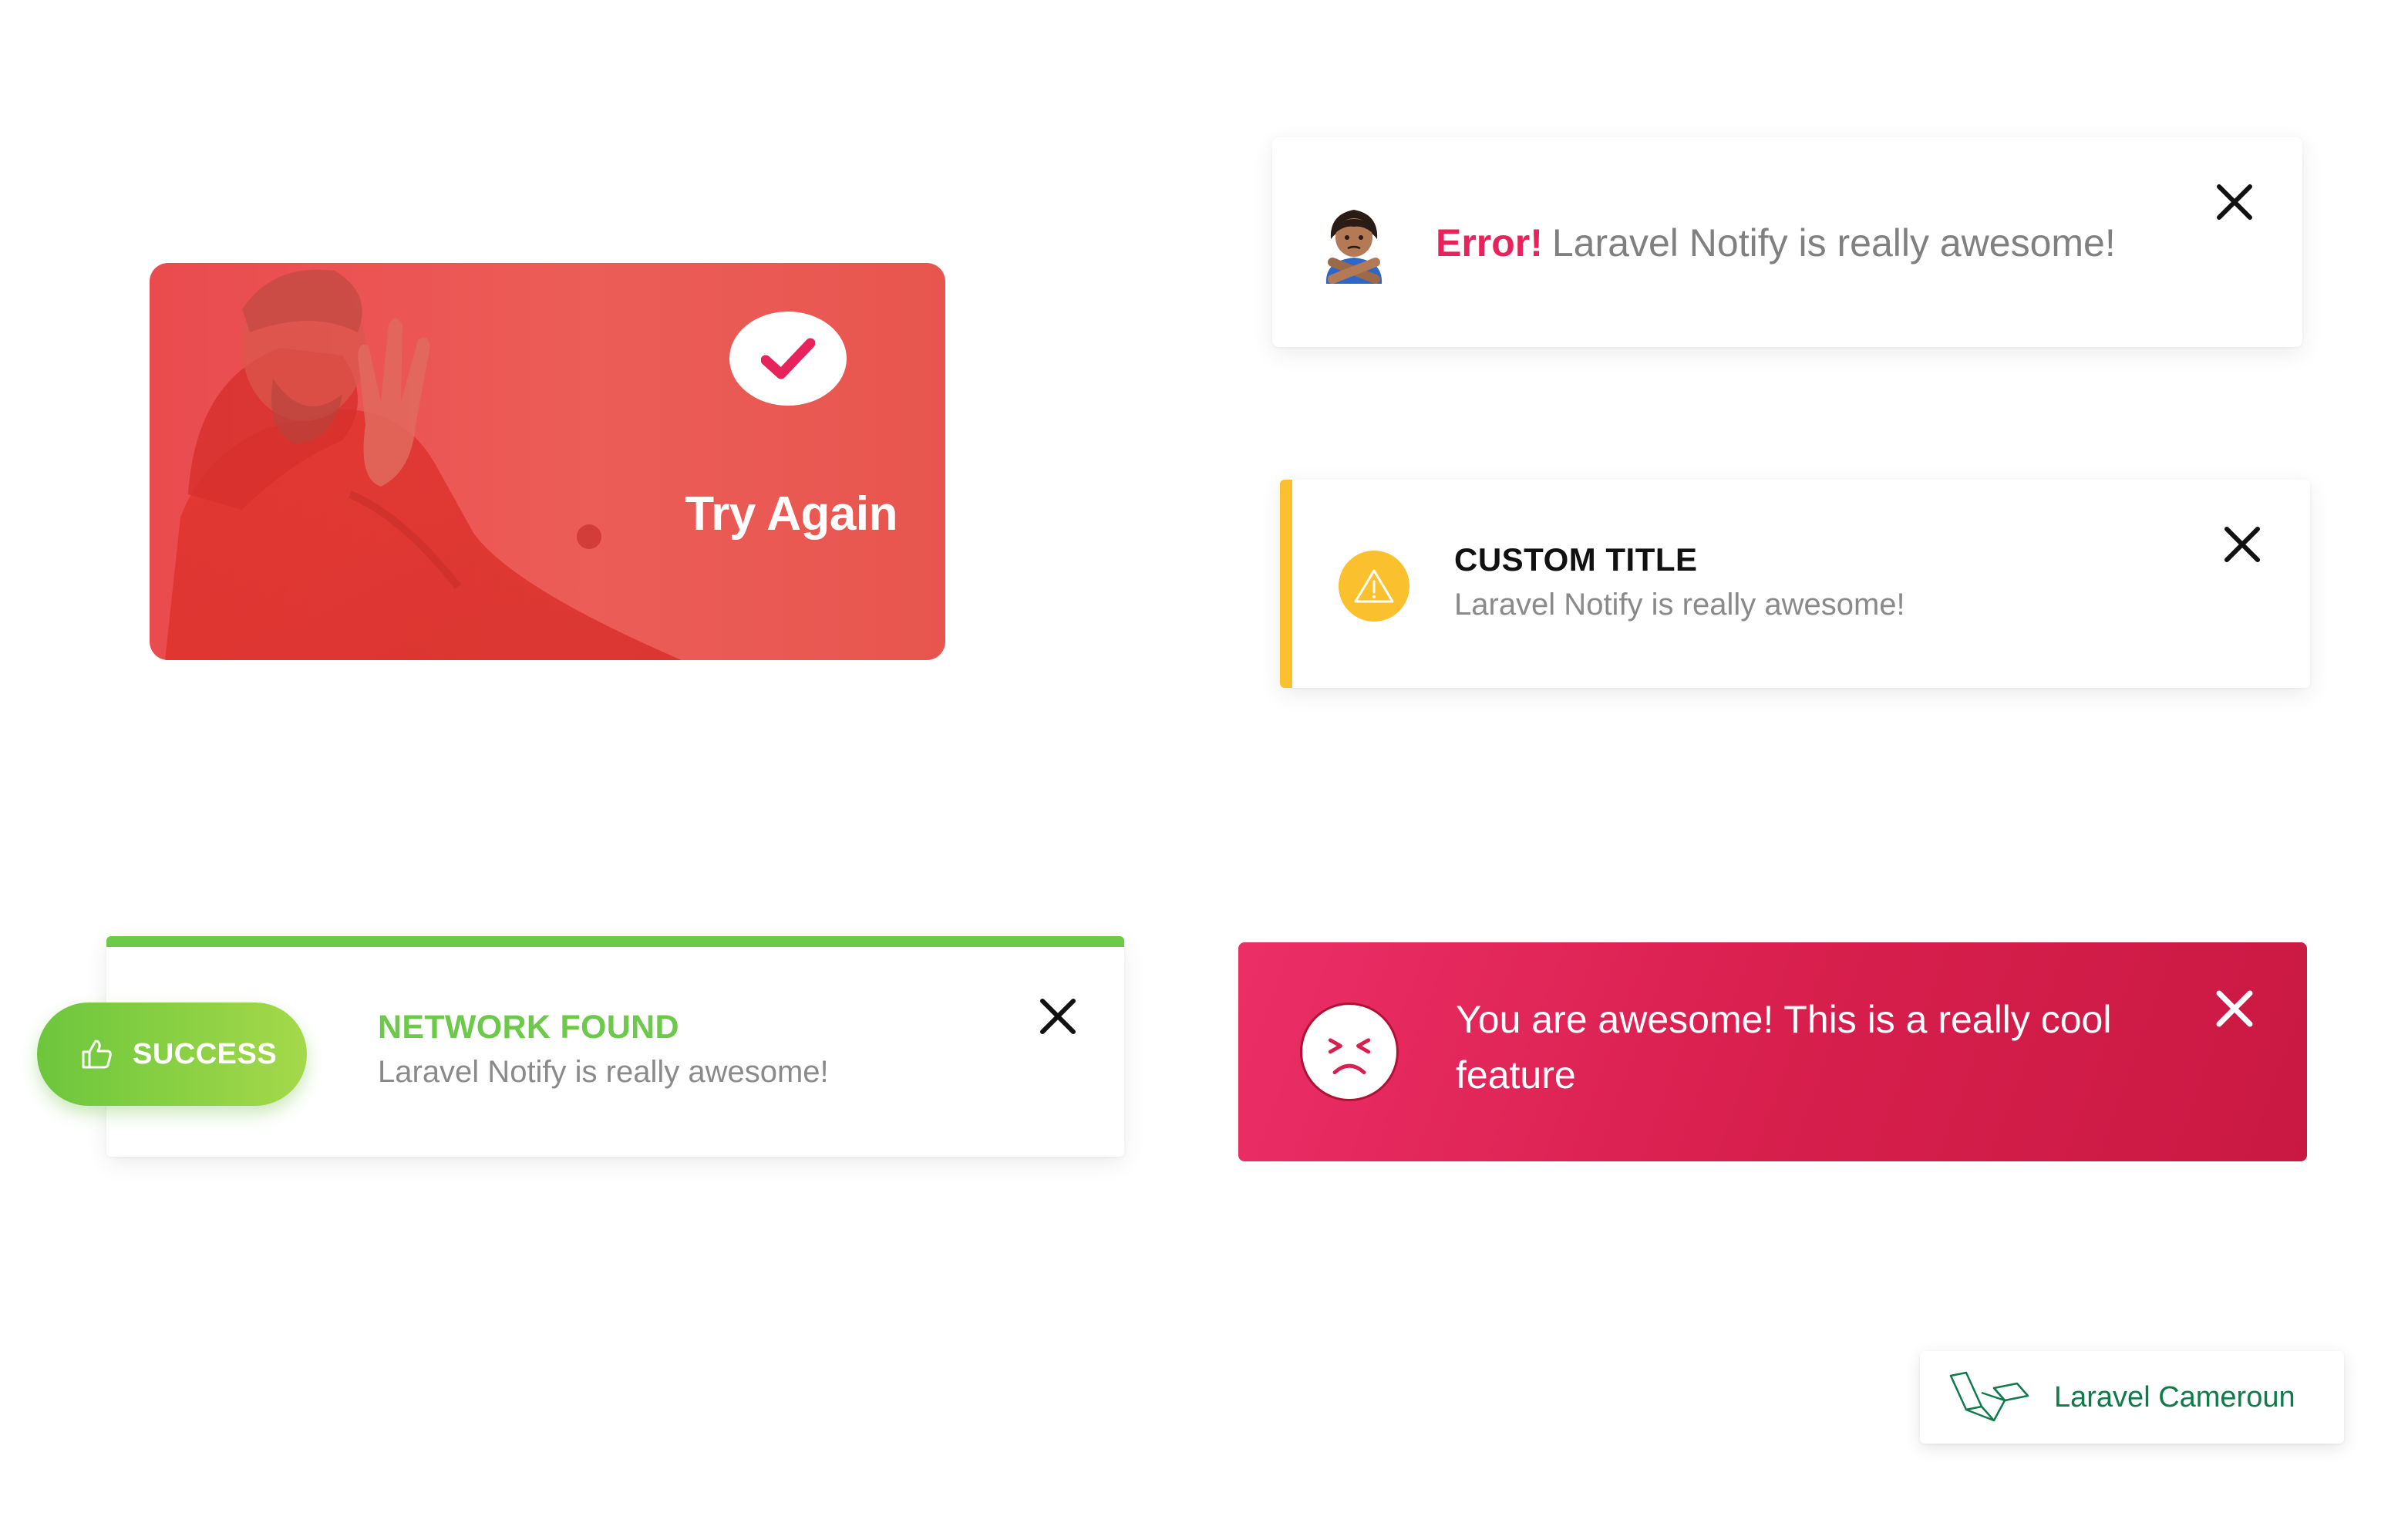 The width and height of the screenshot is (2408, 1513). I want to click on thumbs-up-icon, so click(97, 1054).